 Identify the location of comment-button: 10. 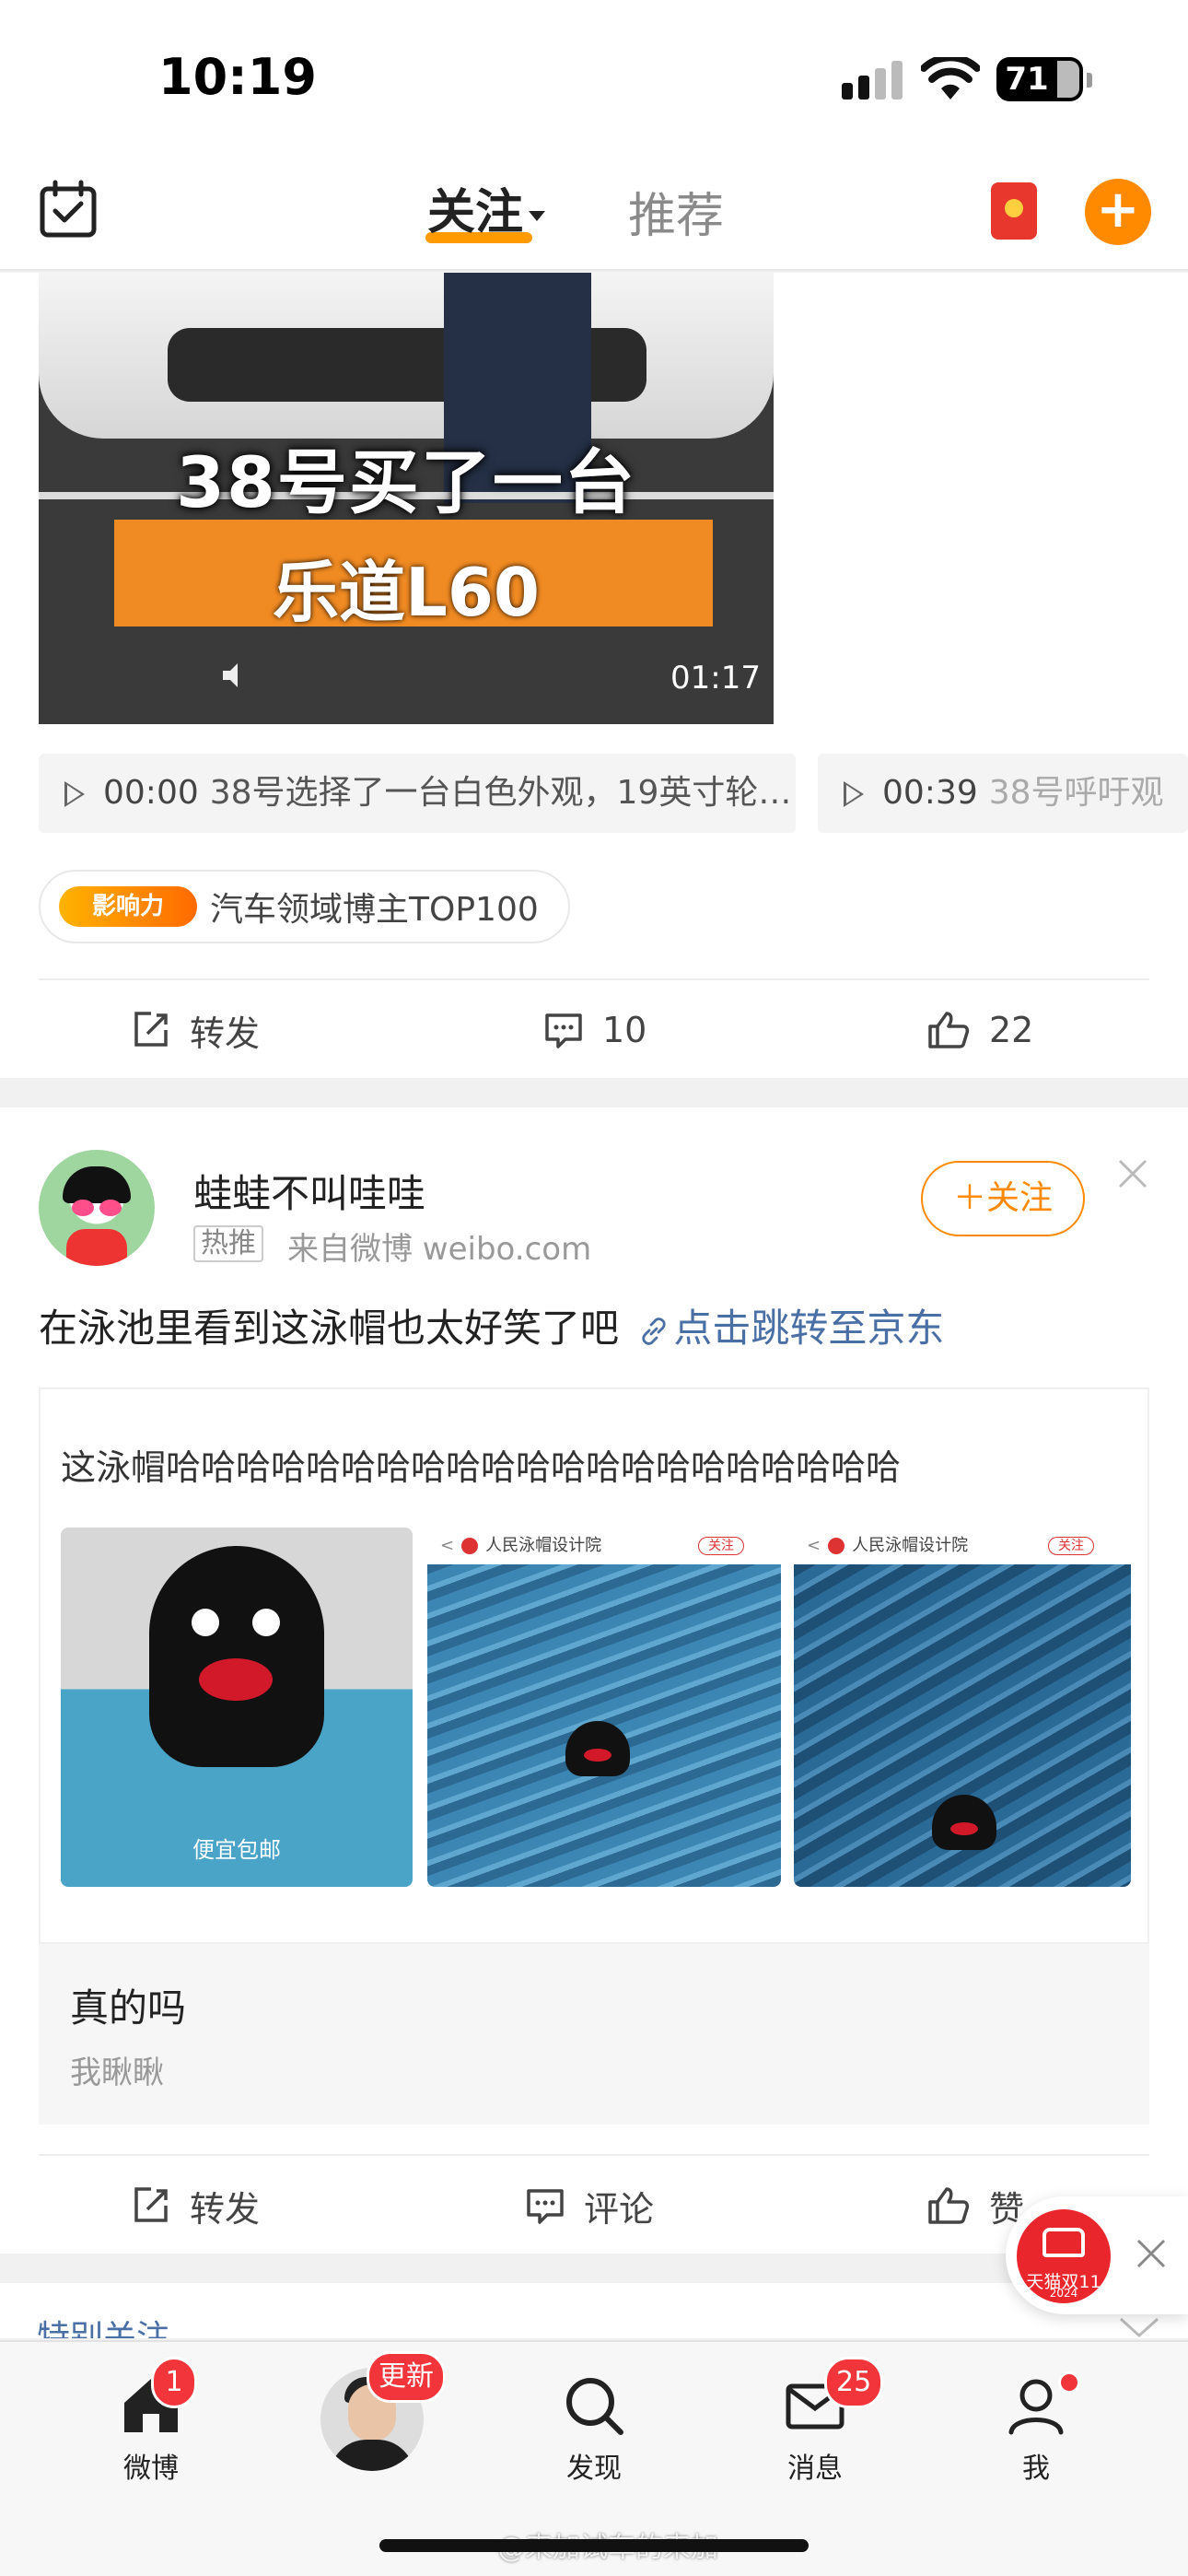
(594, 1030).